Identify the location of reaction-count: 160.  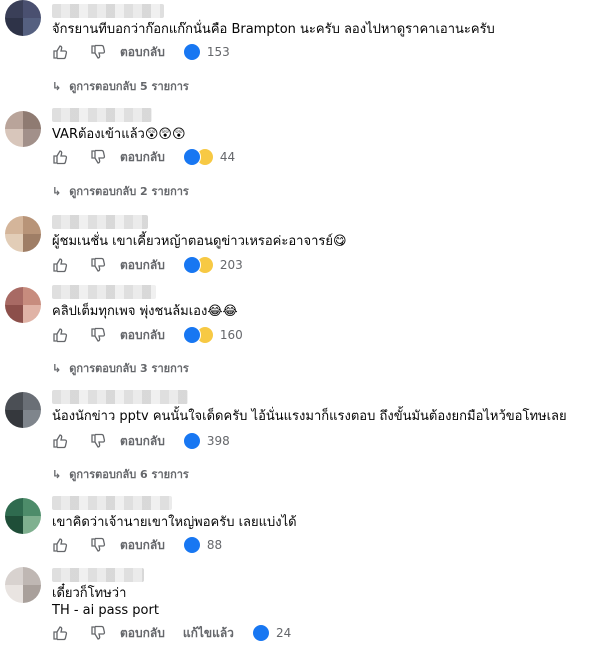
(231, 335).